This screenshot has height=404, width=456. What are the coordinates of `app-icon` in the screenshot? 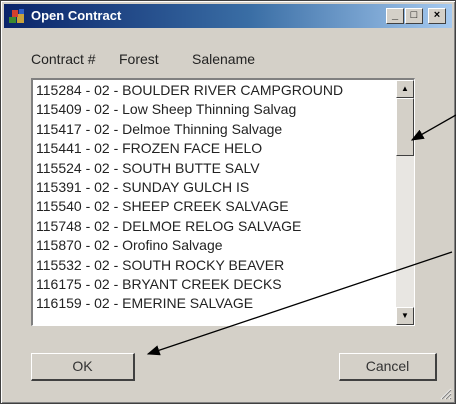 It's located at (16, 16).